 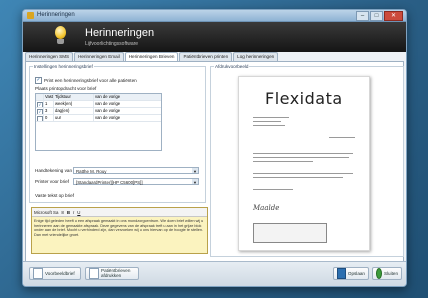 What do you see at coordinates (290, 233) in the screenshot?
I see `appointment-box` at bounding box center [290, 233].